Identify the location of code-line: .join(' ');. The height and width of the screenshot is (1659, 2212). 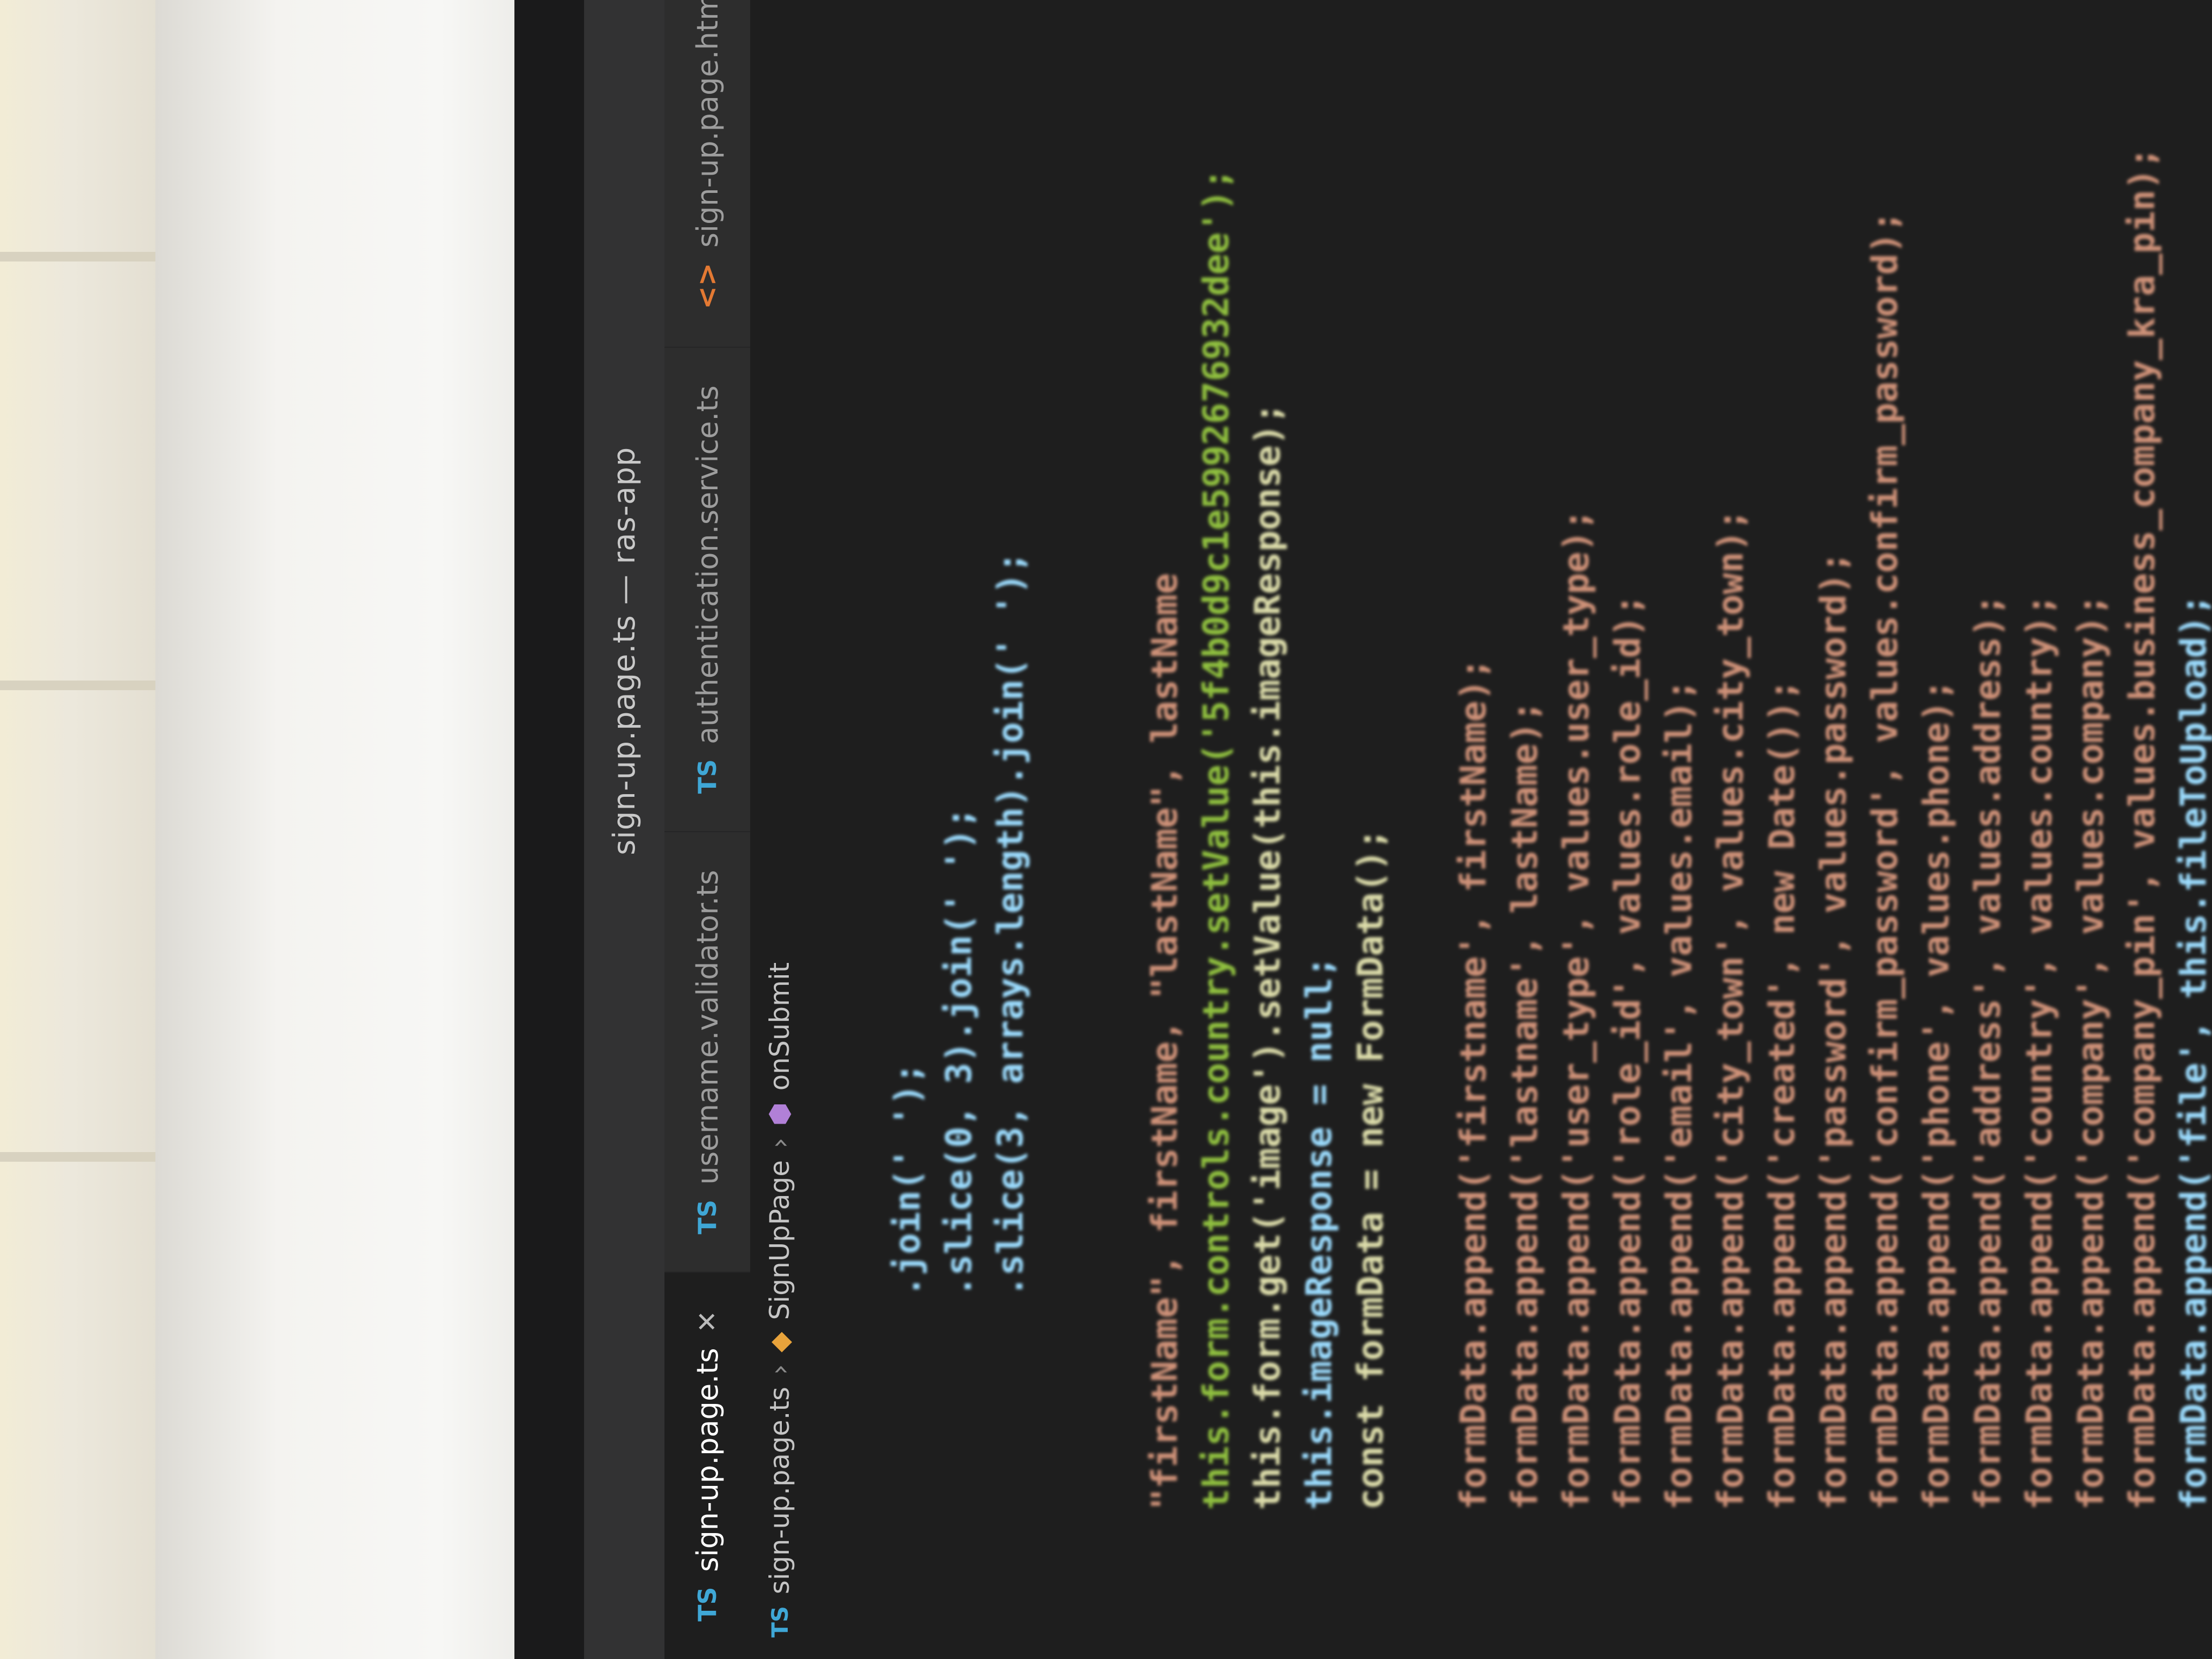
(907, 819).